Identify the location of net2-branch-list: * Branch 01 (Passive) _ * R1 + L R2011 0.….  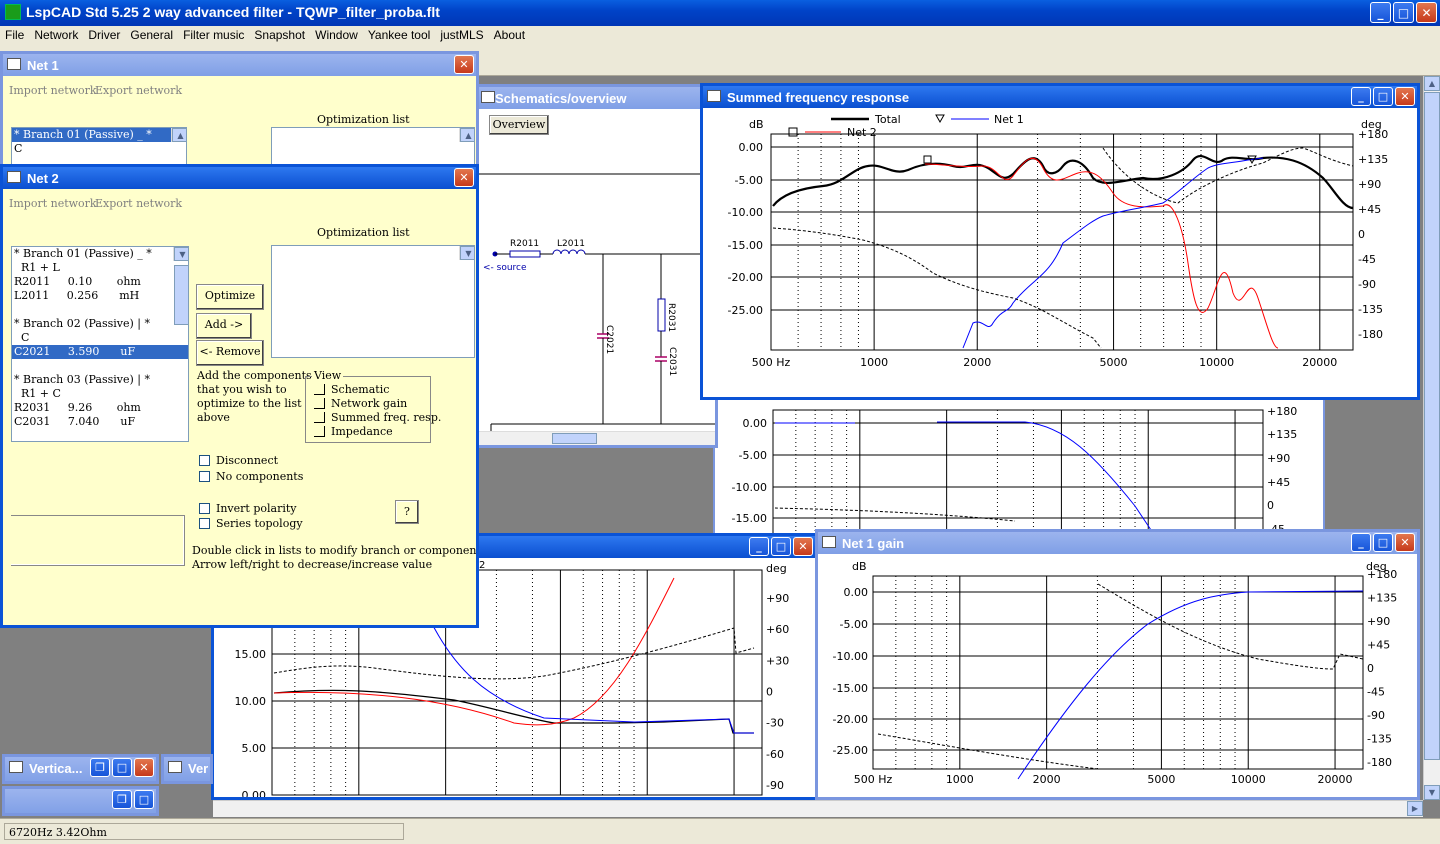
(100, 344).